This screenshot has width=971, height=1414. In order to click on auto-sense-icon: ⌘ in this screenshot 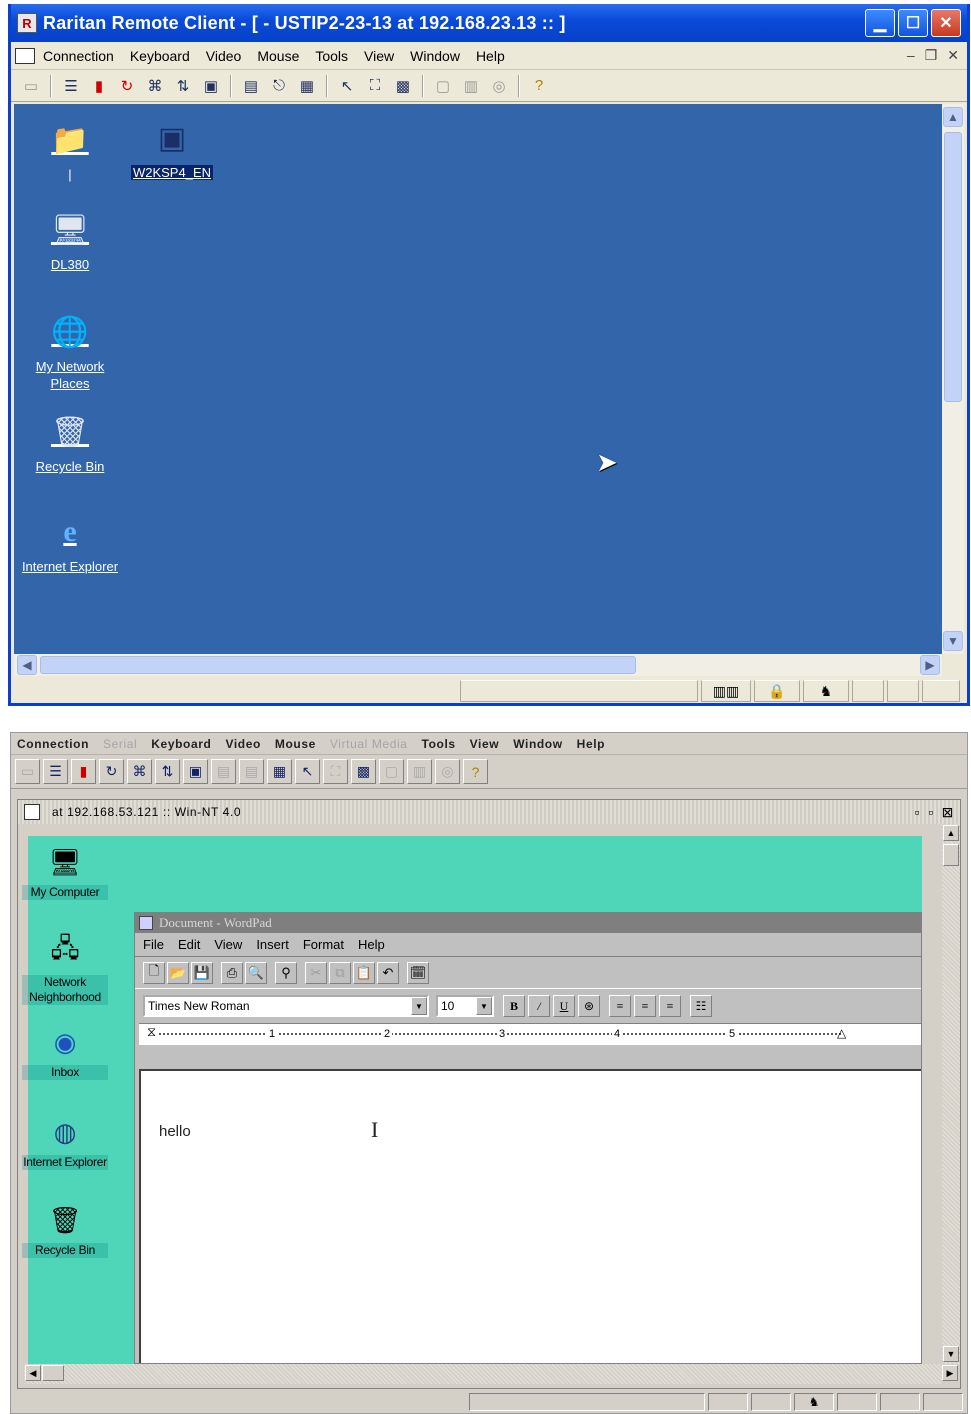, I will do `click(139, 771)`.